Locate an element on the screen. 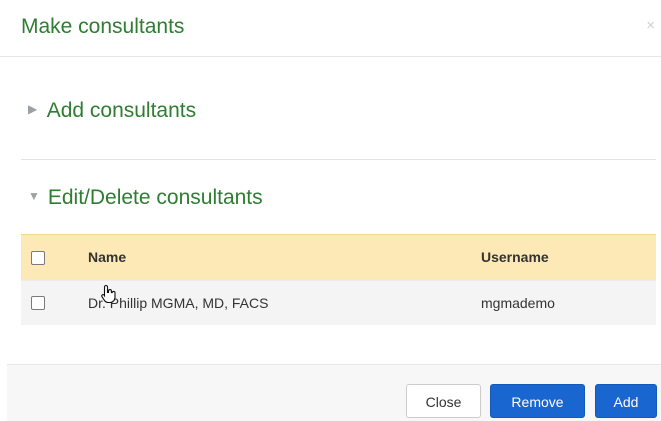 Image resolution: width=661 pixels, height=421 pixels. select-all-checkbox is located at coordinates (38, 257).